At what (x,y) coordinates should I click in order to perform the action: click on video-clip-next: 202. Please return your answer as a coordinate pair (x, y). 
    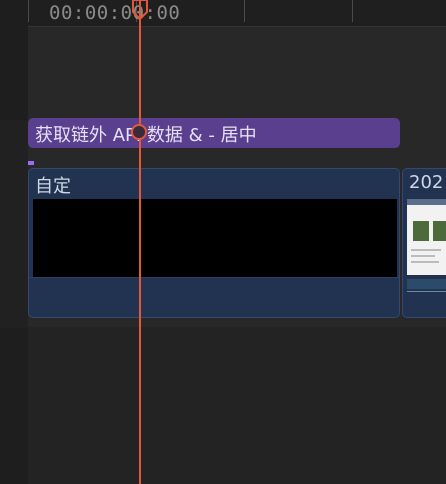
    Looking at the image, I should click on (424, 243).